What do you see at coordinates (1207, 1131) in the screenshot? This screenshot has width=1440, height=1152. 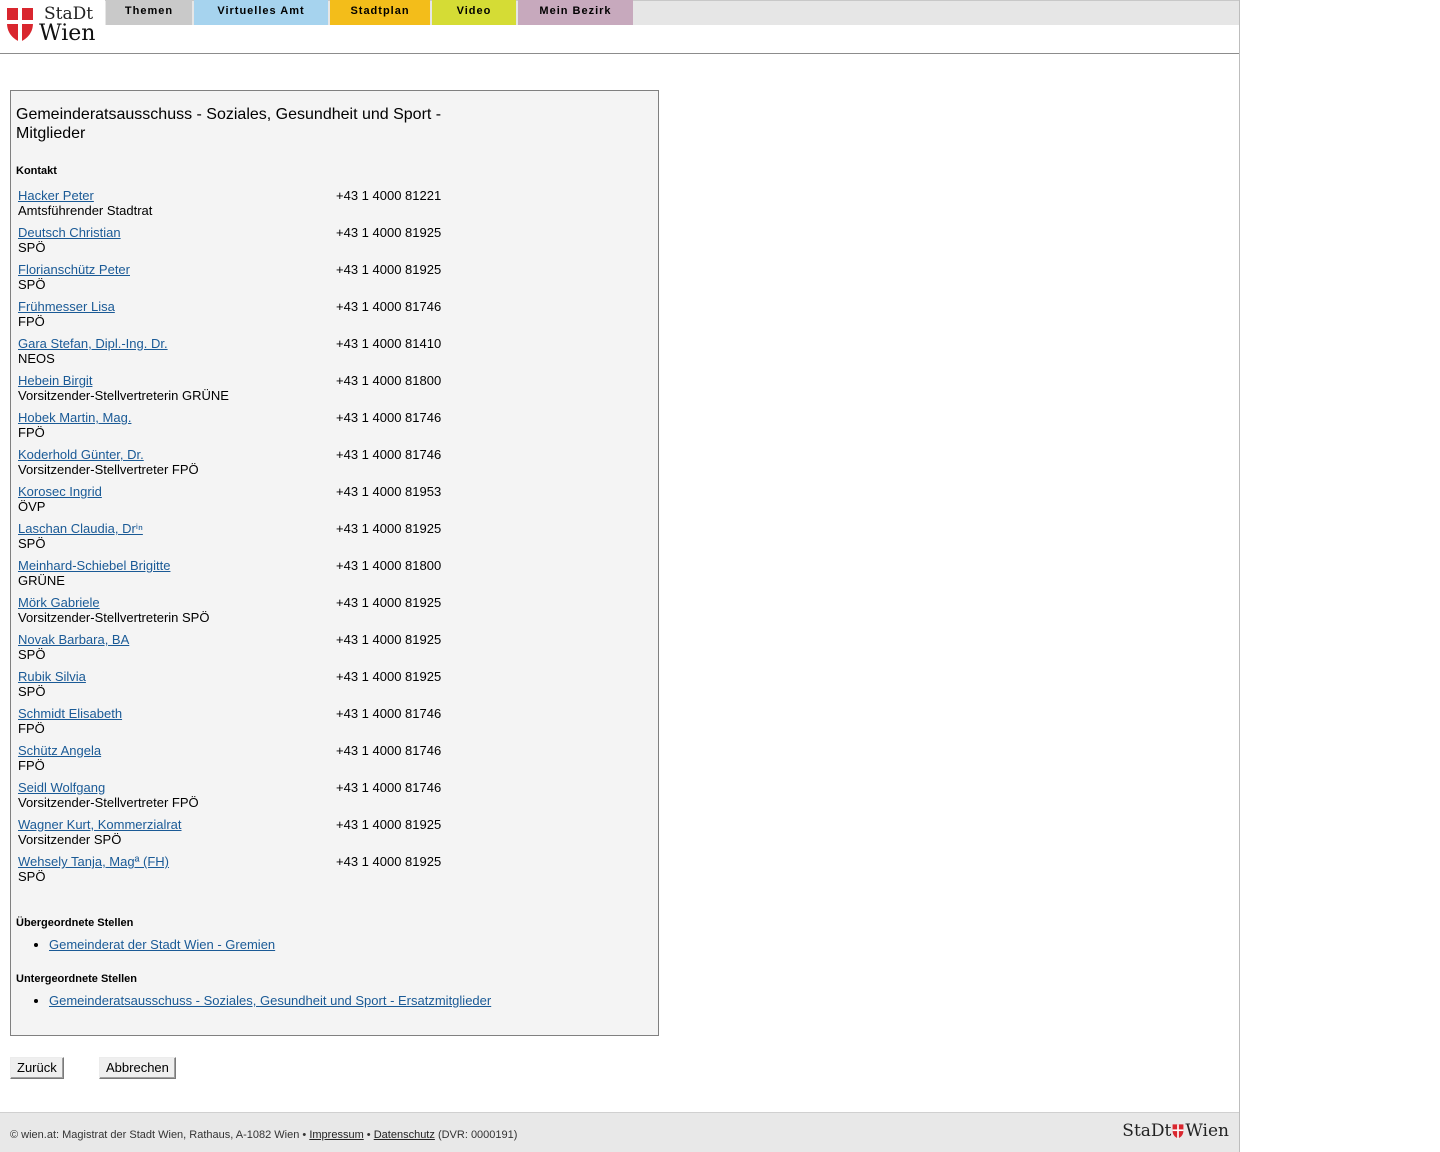 I see `footer-logo-right: Wien` at bounding box center [1207, 1131].